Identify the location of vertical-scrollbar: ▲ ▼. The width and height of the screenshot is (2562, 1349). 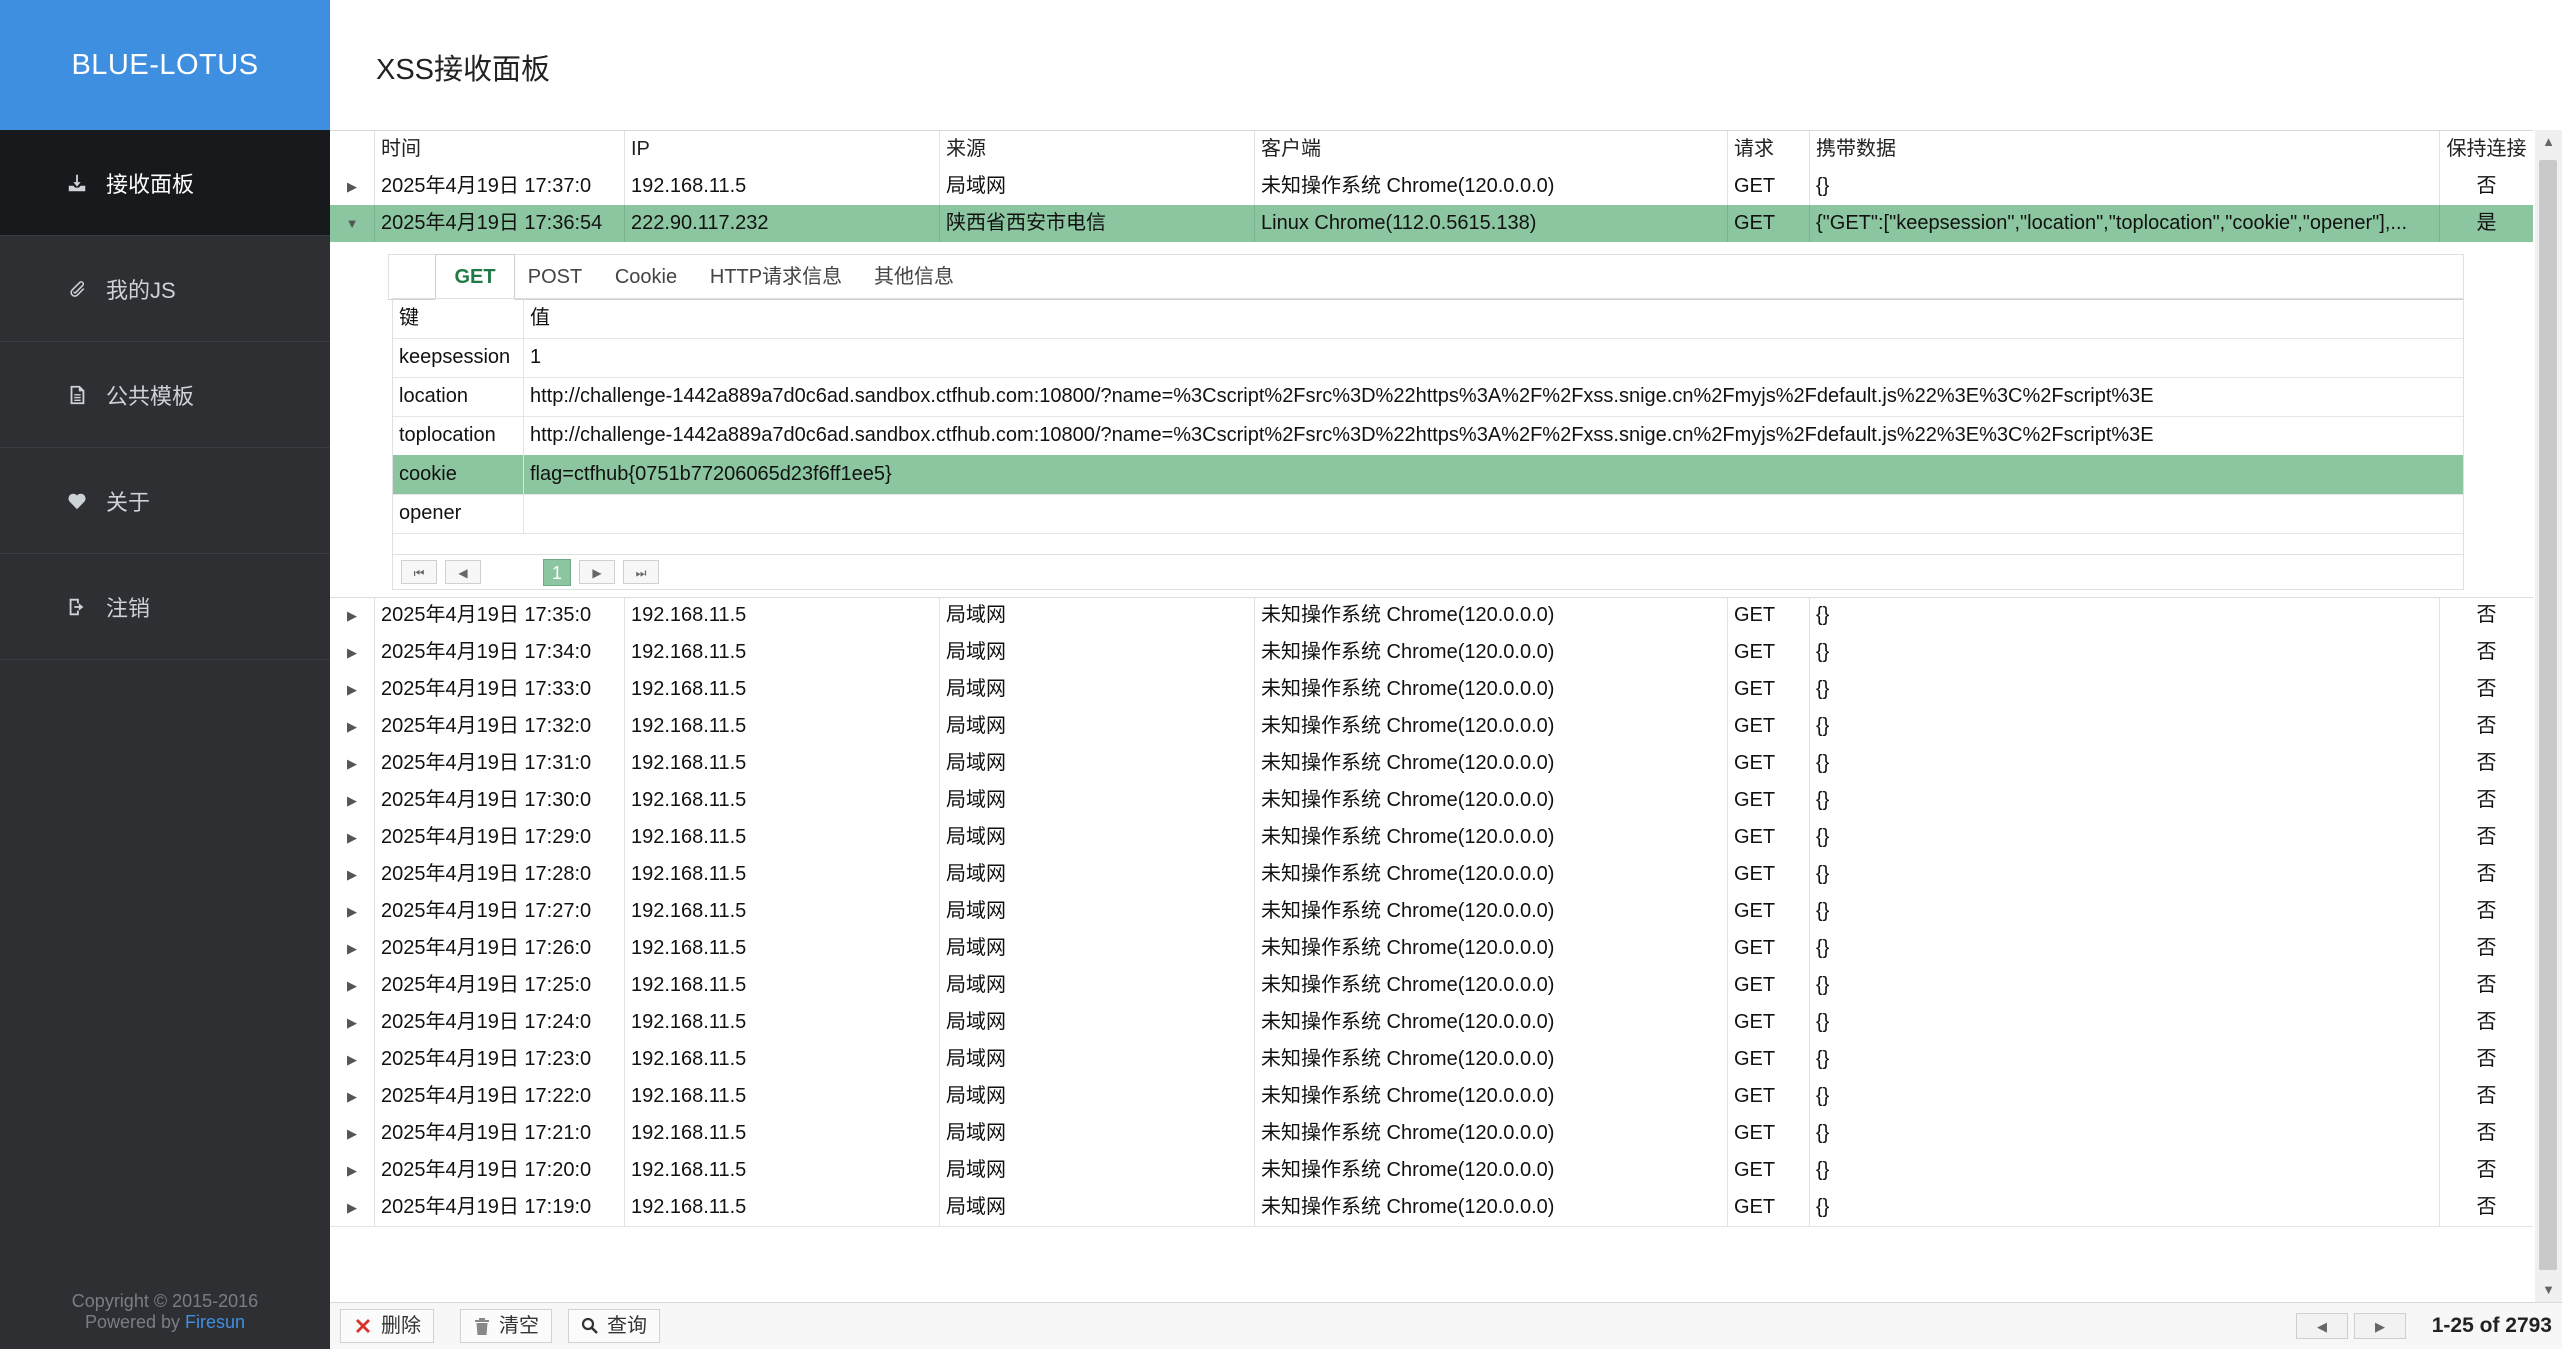
(2548, 716).